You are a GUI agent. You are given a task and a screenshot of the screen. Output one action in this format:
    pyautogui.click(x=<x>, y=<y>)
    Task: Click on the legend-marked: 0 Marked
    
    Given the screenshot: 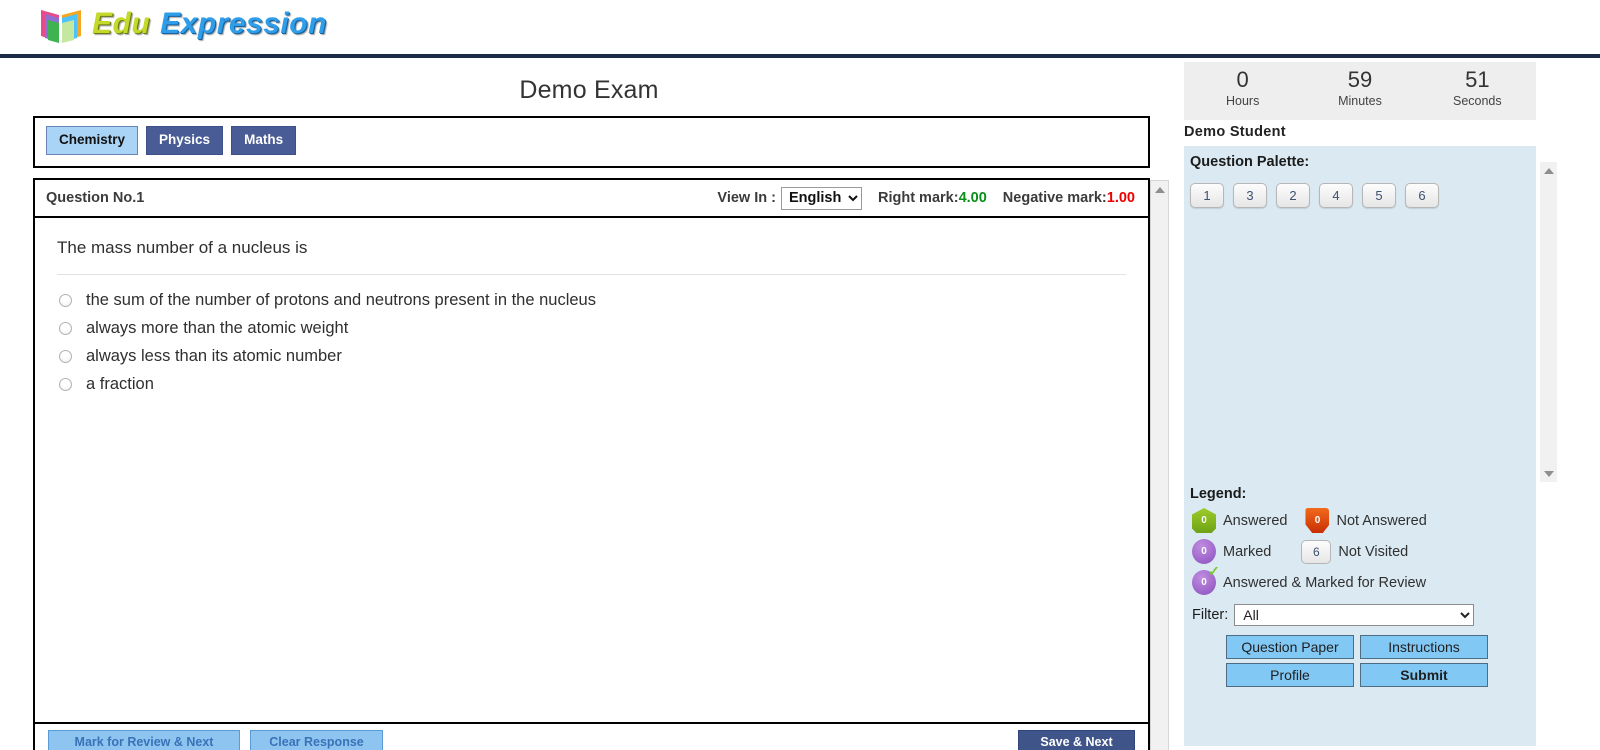 What is the action you would take?
    pyautogui.click(x=1231, y=551)
    